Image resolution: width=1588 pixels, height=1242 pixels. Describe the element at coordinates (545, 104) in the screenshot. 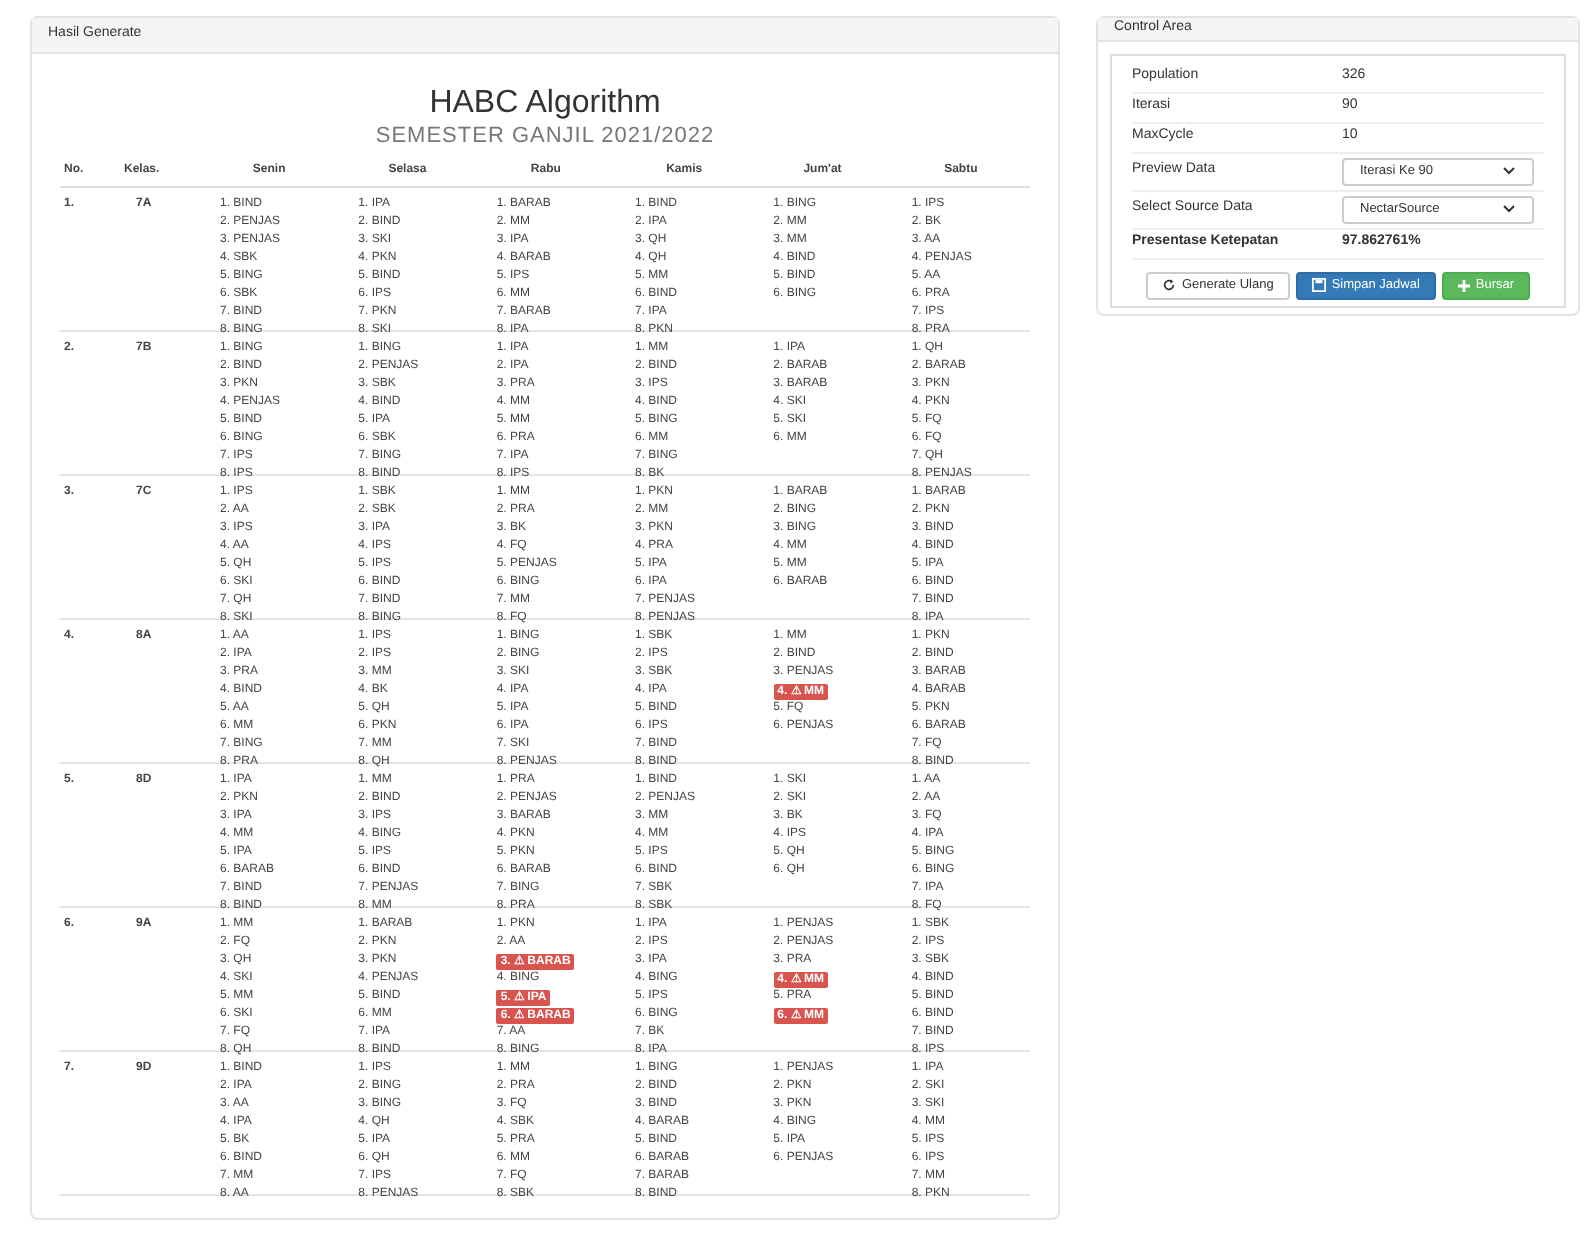

I see `page-heading: HABC Algorithm` at that location.